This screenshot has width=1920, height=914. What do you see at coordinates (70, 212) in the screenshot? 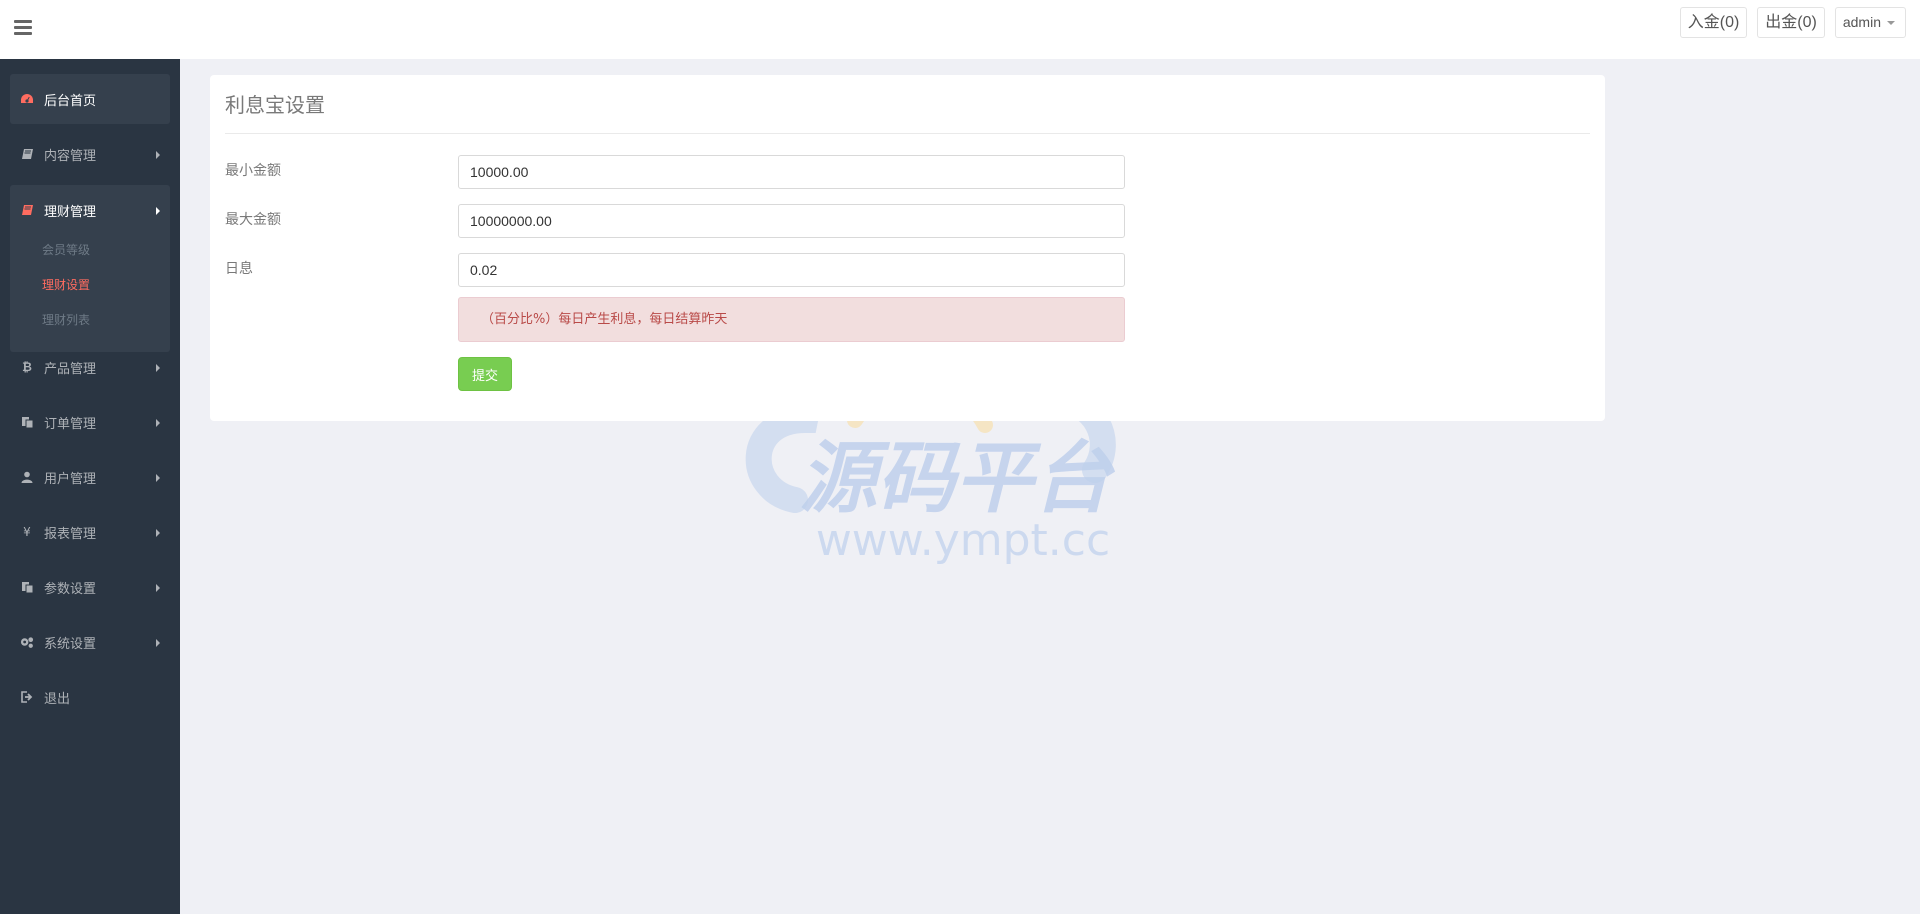
I see `sidebar-item-label: 理财管理` at bounding box center [70, 212].